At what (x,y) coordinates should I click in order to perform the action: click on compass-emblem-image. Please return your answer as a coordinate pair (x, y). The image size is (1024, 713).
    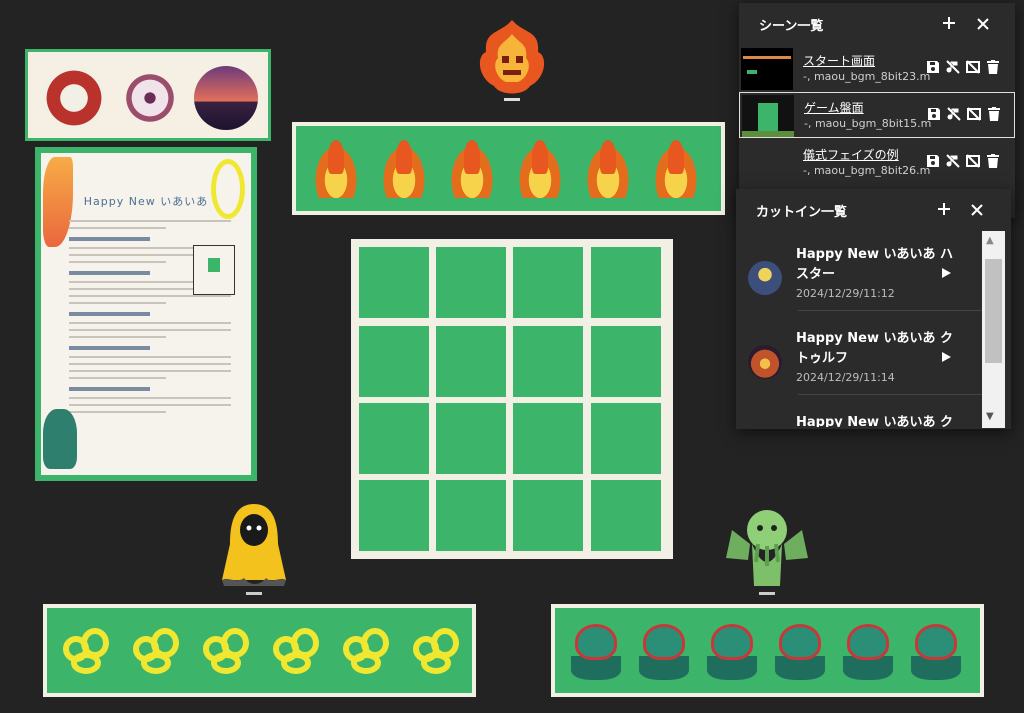
    Looking at the image, I should click on (150, 98).